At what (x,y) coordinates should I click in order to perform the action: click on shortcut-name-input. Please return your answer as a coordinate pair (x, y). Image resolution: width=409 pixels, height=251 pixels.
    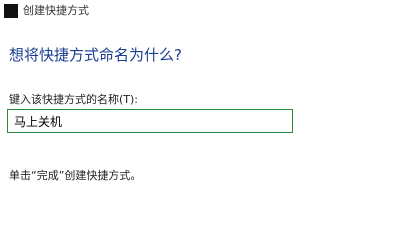
    Looking at the image, I should click on (150, 121).